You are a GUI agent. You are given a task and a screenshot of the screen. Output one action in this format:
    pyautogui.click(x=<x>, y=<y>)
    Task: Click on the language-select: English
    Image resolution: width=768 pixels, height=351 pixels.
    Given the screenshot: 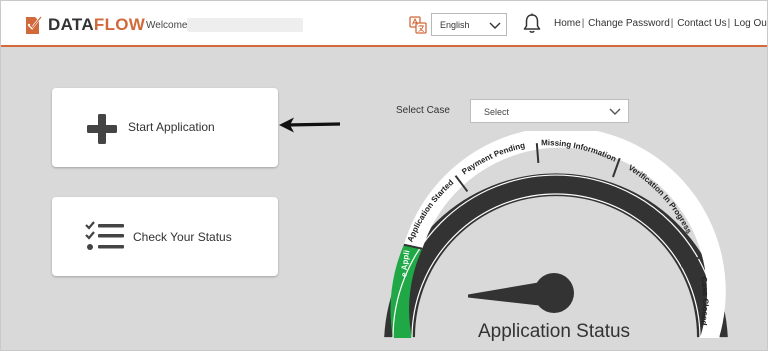 What is the action you would take?
    pyautogui.click(x=469, y=24)
    